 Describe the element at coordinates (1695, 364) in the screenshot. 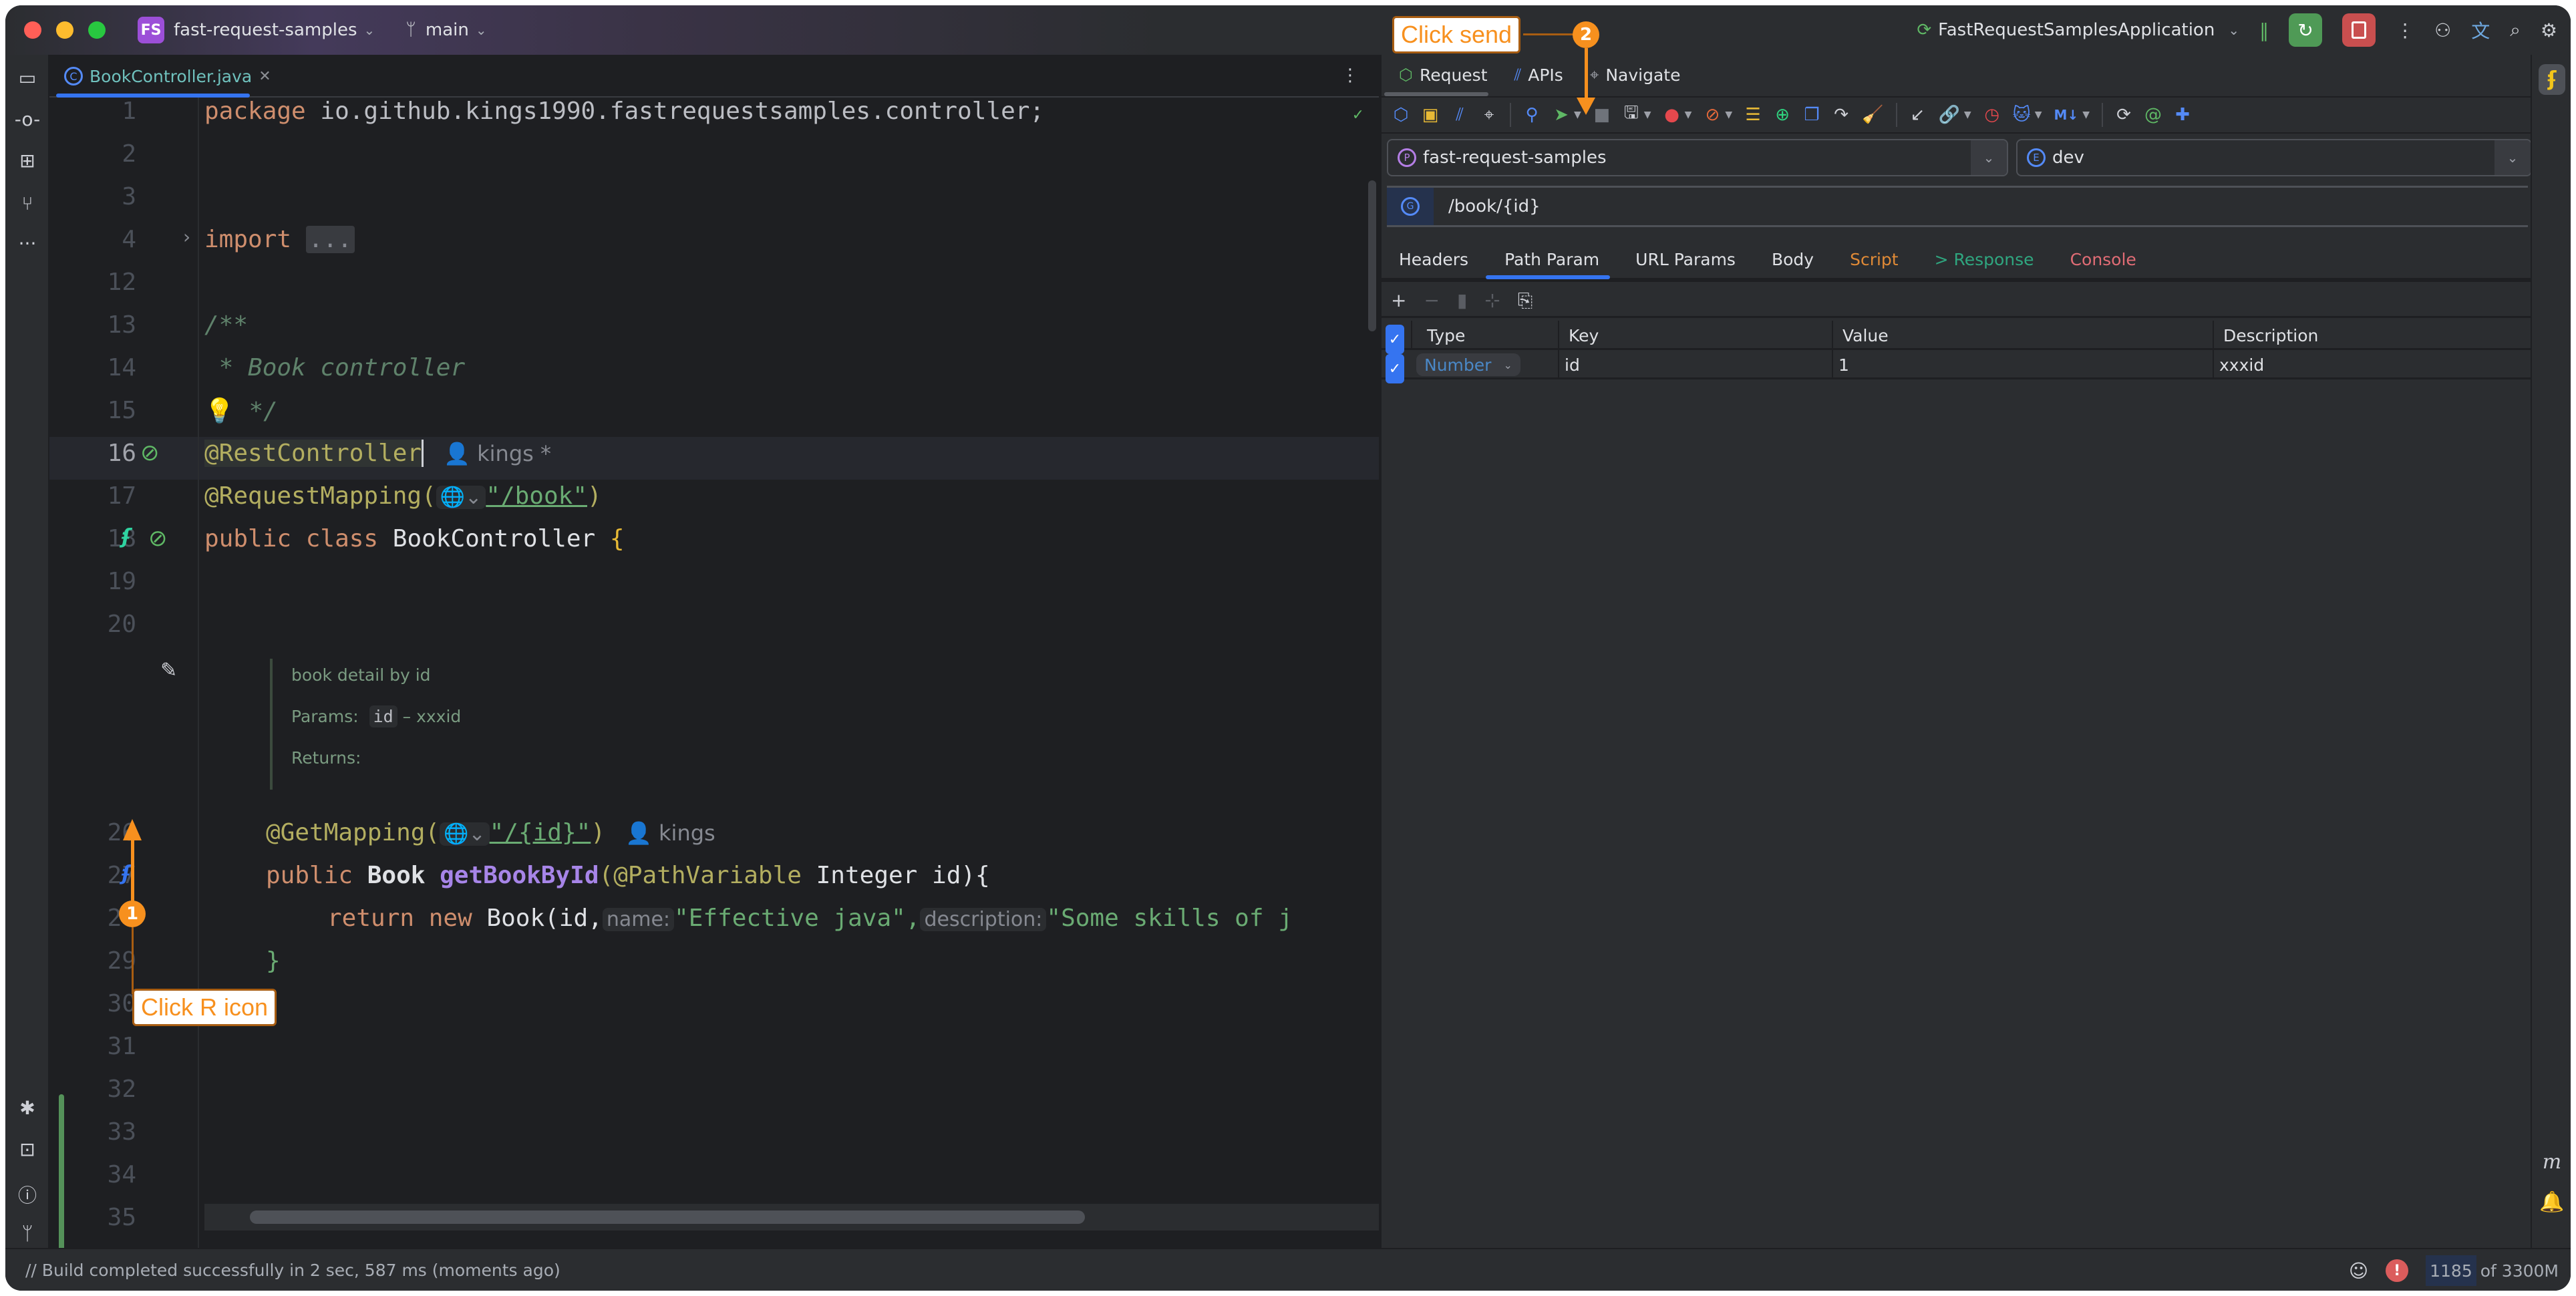

I see `key-cell: id` at that location.